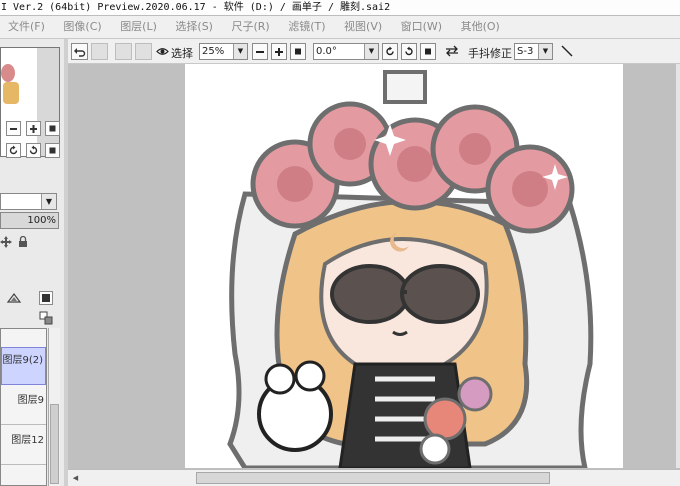 Image resolution: width=680 pixels, height=486 pixels. Describe the element at coordinates (8, 73) in the screenshot. I see `navigator-flower` at that location.